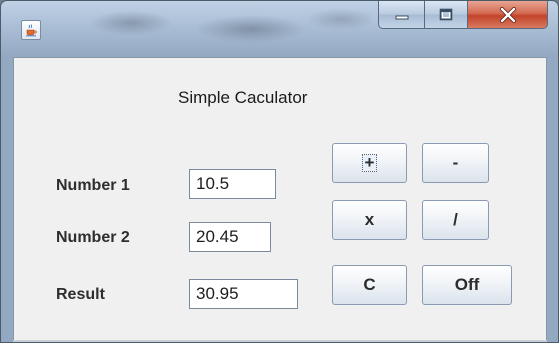  I want to click on add-button-label: +, so click(369, 163).